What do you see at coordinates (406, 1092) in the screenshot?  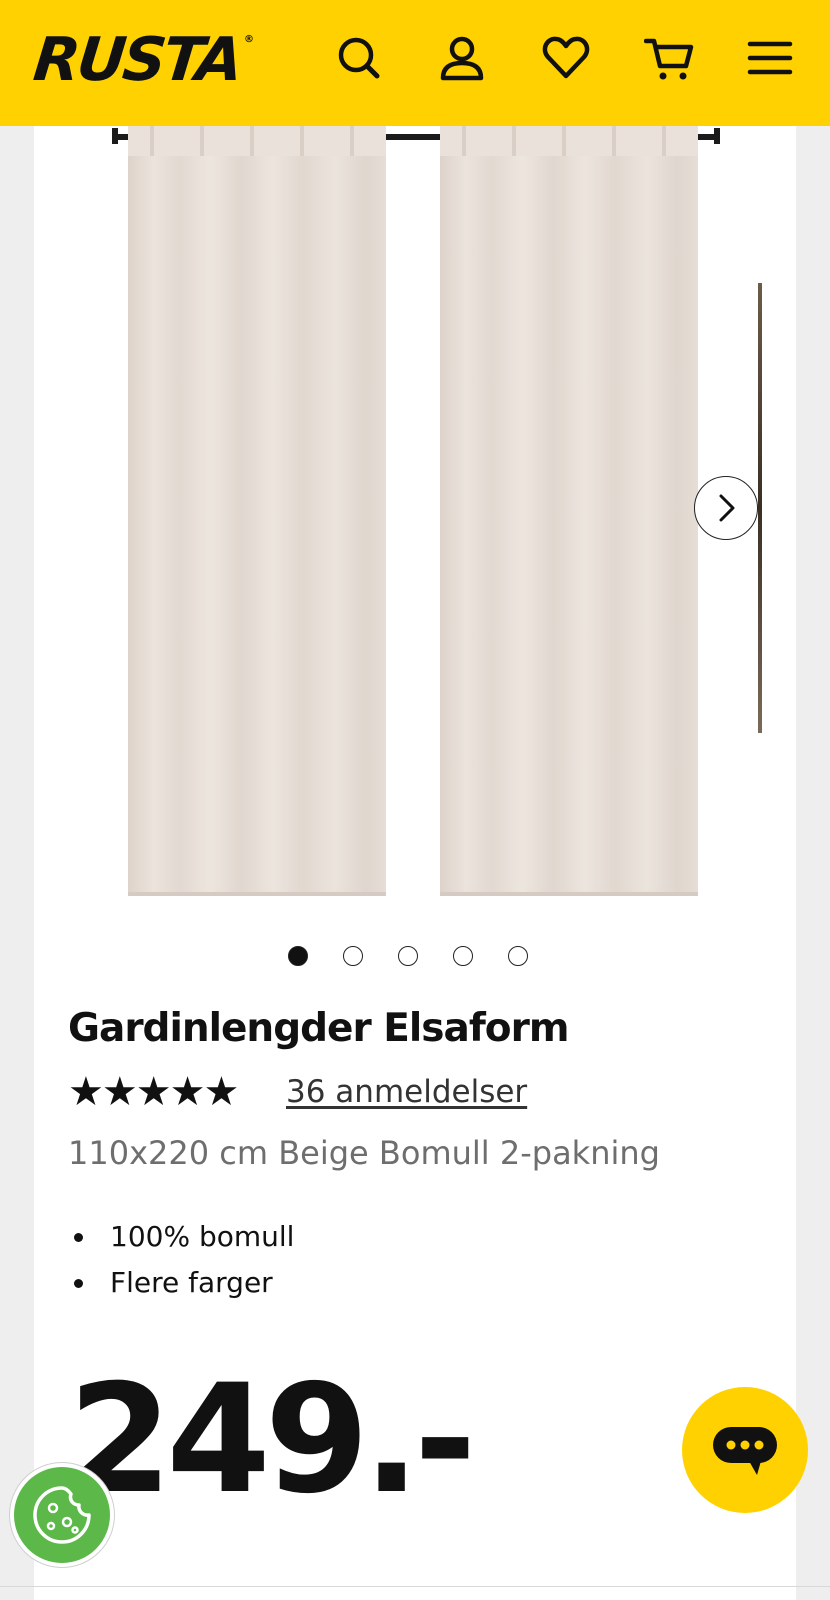 I see `reviews-link: 36 anmeldelser` at bounding box center [406, 1092].